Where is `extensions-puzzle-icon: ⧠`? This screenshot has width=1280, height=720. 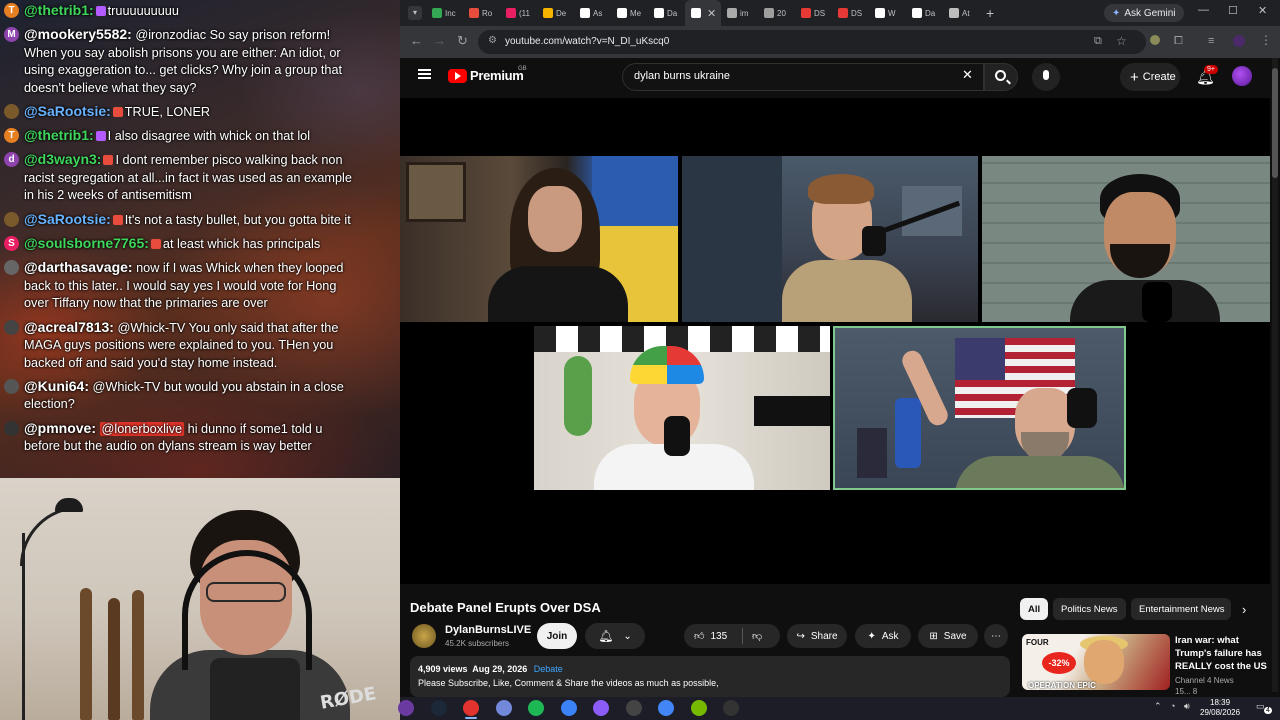 extensions-puzzle-icon: ⧠ is located at coordinates (1178, 41).